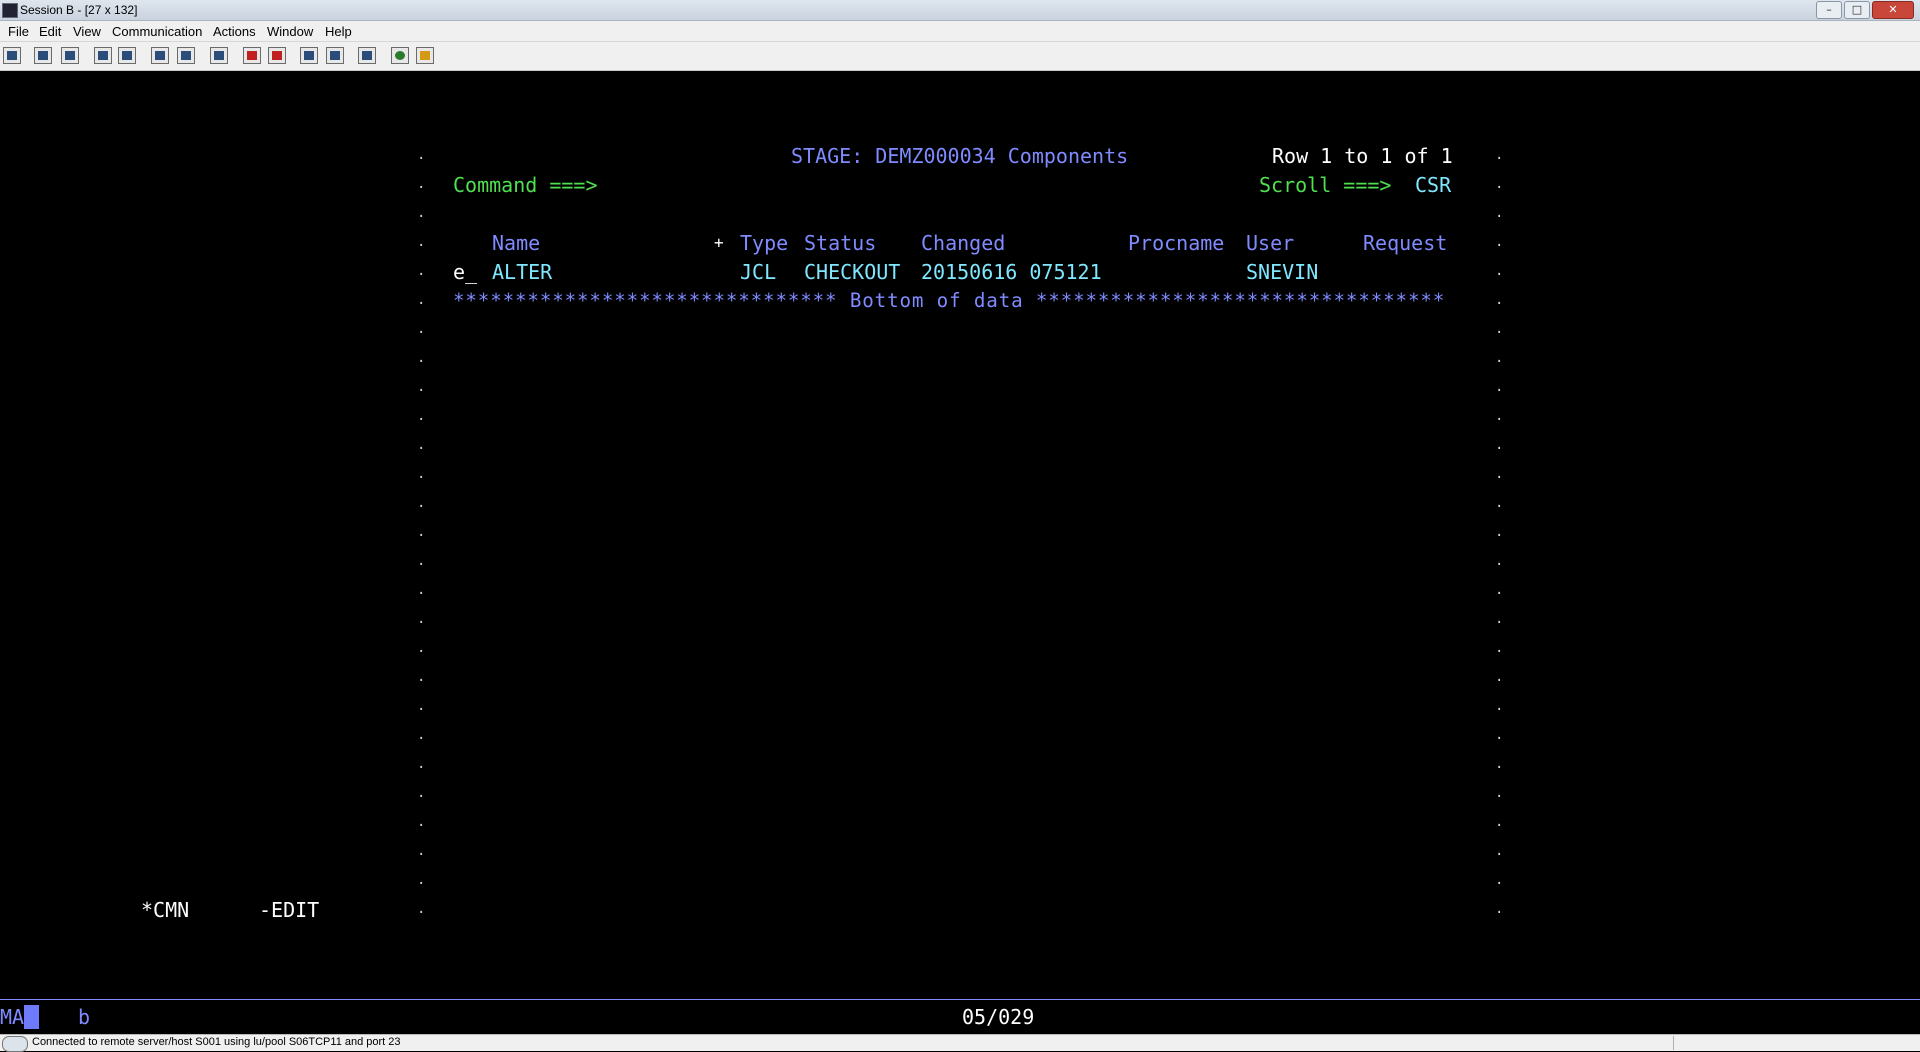 Image resolution: width=1920 pixels, height=1052 pixels. What do you see at coordinates (367, 55) in the screenshot?
I see `settings-icon` at bounding box center [367, 55].